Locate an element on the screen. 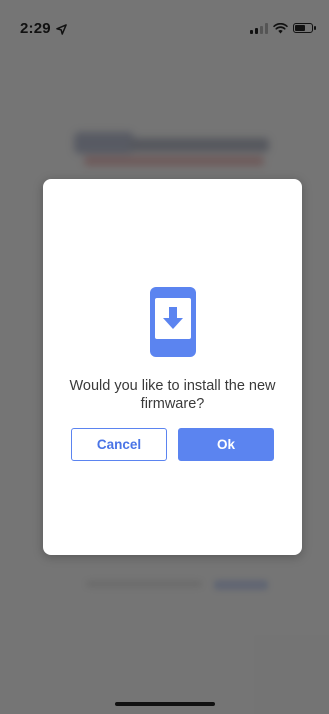 The width and height of the screenshot is (329, 714). status-time-text: 2:29 is located at coordinates (35, 28).